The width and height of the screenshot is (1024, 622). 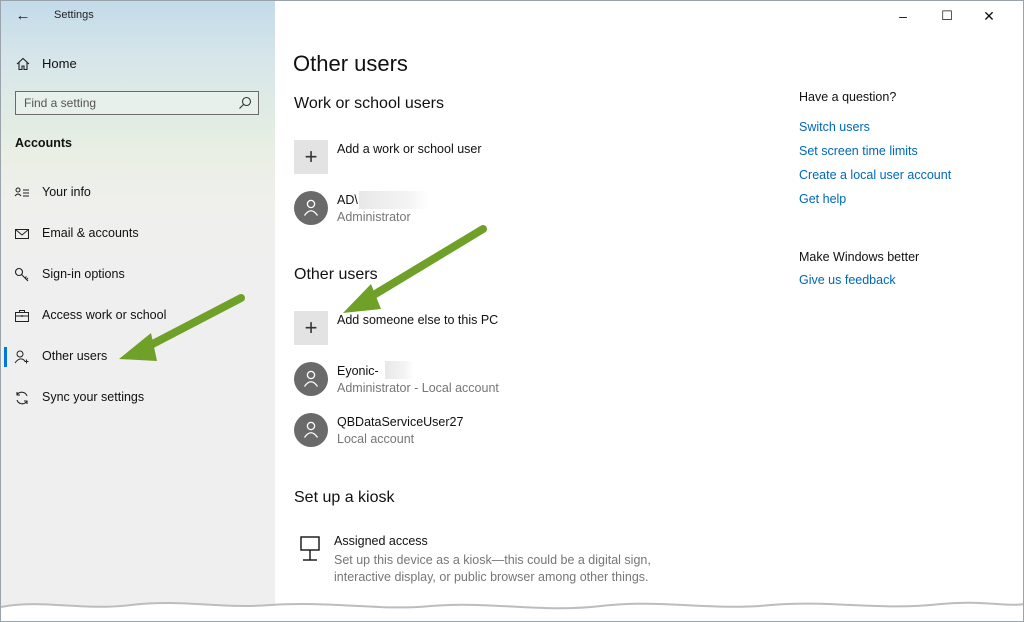 I want to click on get-help-link: Get help, so click(x=822, y=199).